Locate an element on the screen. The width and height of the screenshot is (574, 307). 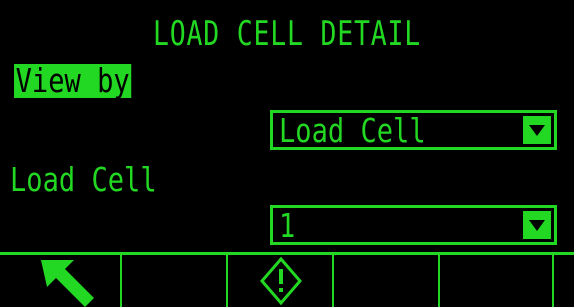
view-by-dropdown: Load Cell is located at coordinates (413, 130).